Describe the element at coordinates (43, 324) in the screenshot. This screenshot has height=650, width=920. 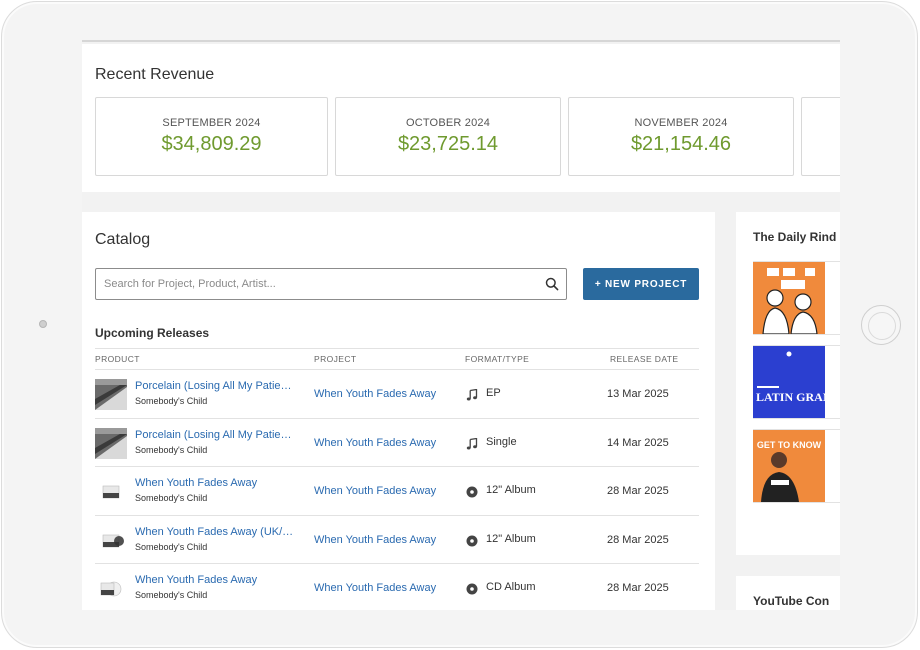
I see `camera-icon` at that location.